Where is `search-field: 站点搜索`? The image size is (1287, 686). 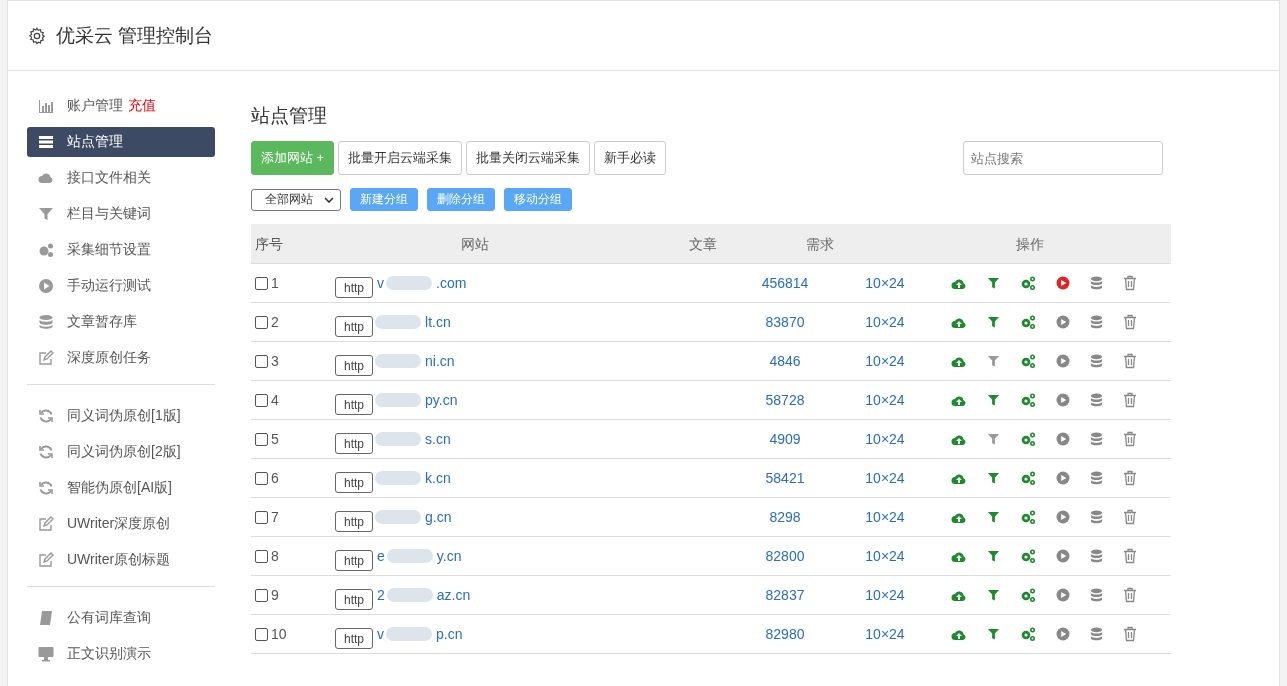
search-field: 站点搜索 is located at coordinates (1063, 158).